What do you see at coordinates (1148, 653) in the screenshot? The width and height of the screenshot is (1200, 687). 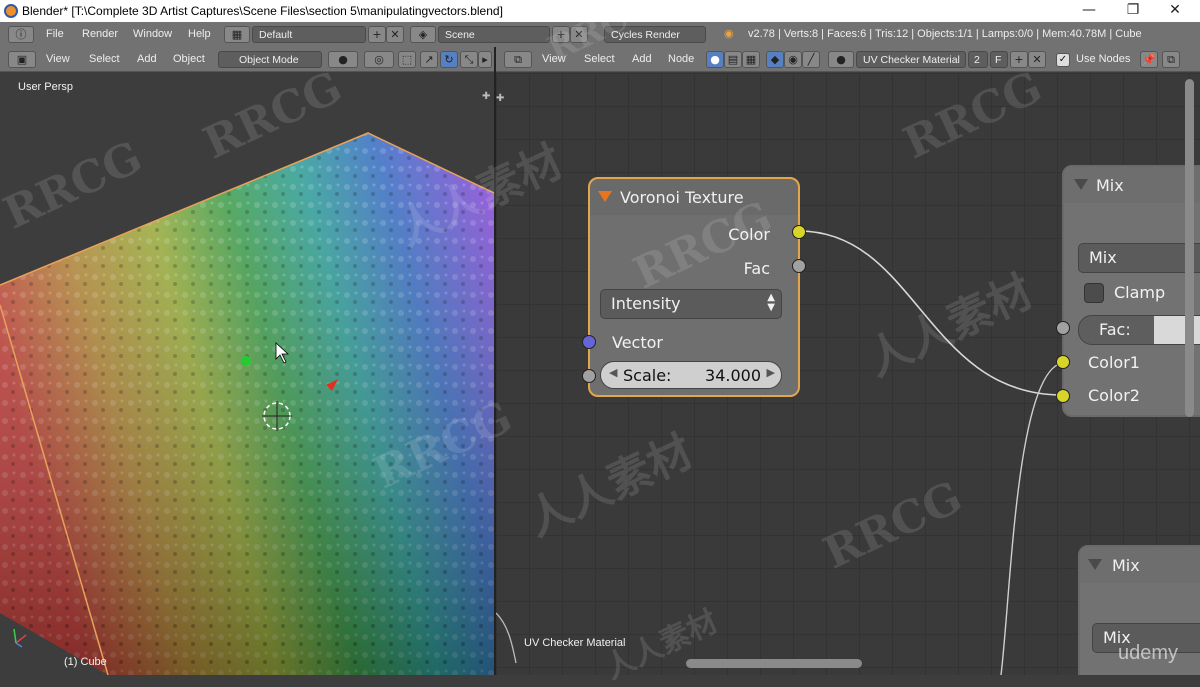 I see `udemy-watermark: udemy` at bounding box center [1148, 653].